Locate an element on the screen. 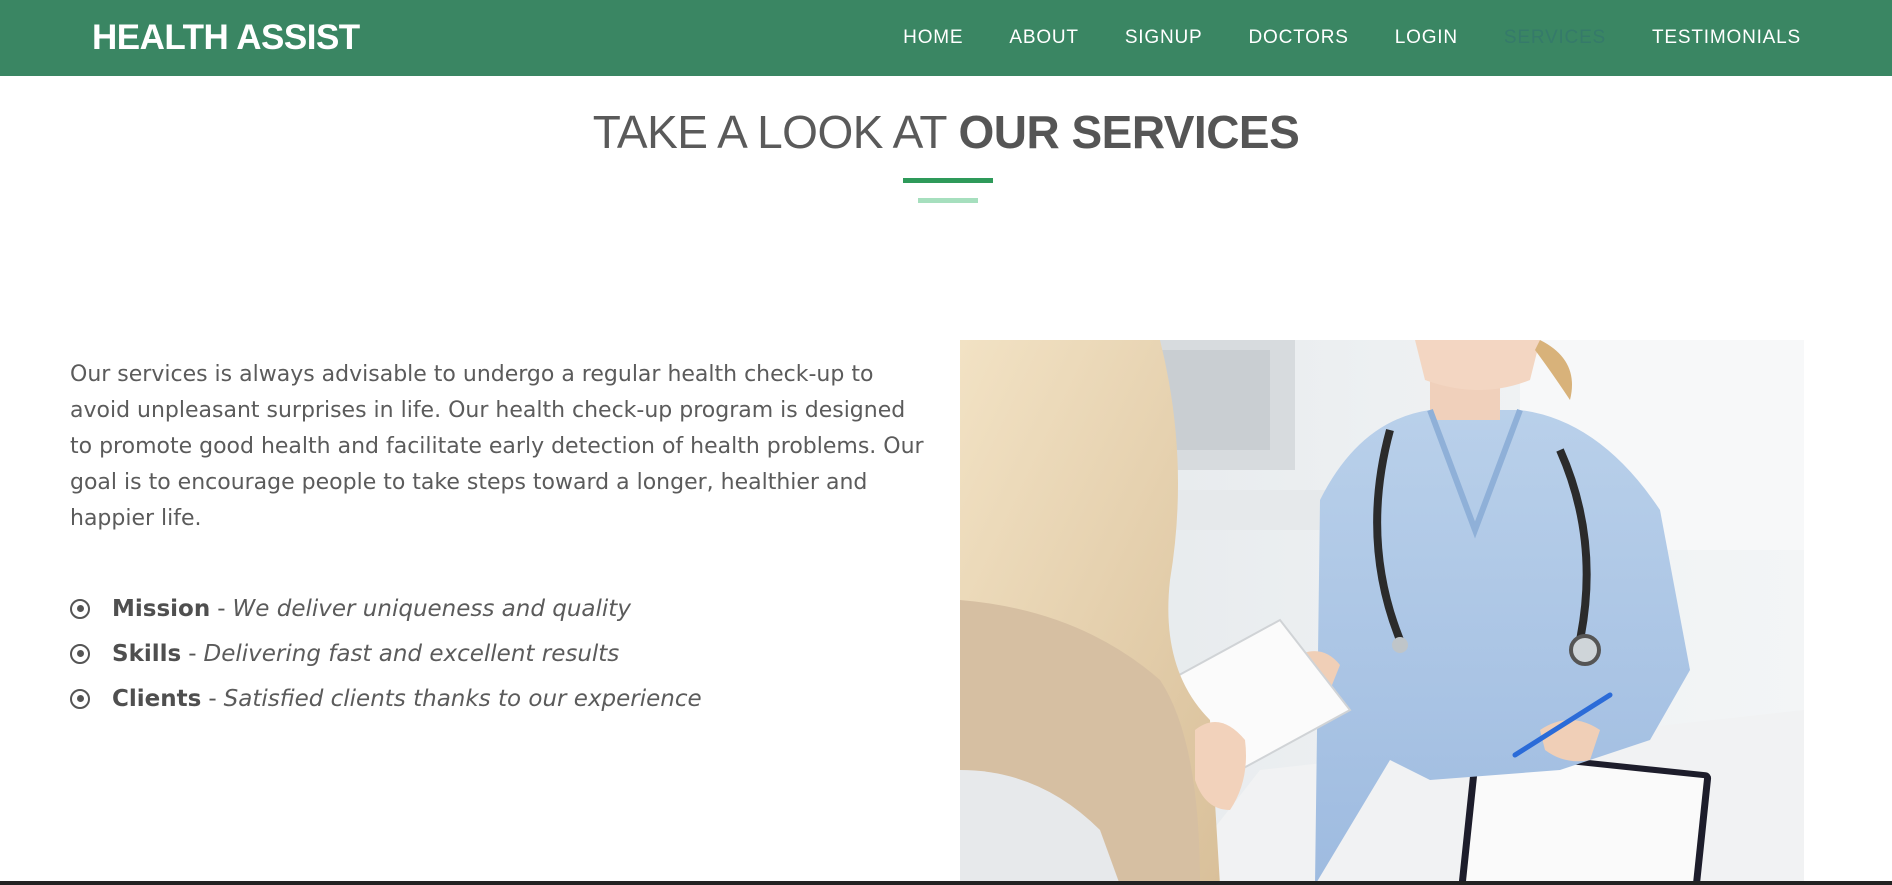 This screenshot has height=885, width=1892. nav-link-doctors: DOCTORS is located at coordinates (1298, 38).